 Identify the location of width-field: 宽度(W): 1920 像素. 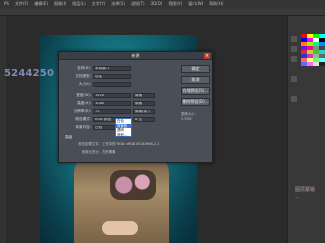
(113, 95).